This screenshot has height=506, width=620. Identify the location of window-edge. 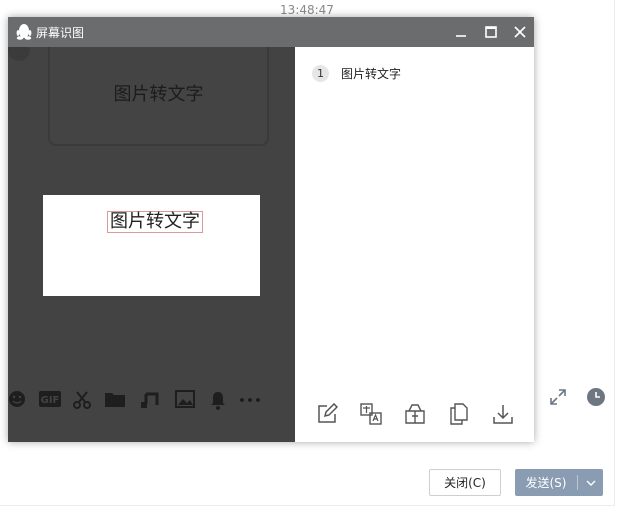
(614, 253).